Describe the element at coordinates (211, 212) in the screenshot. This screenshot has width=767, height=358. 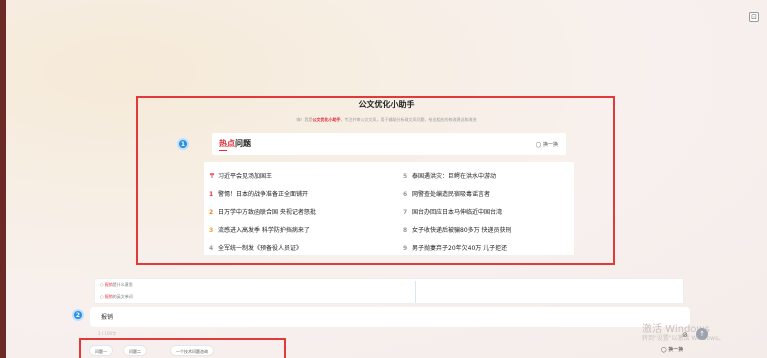
I see `hot-item-rank: 2` at that location.